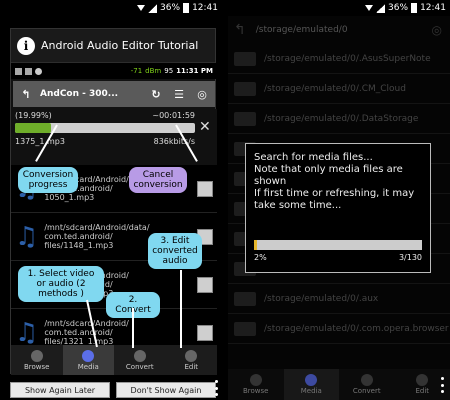 The image size is (450, 400). What do you see at coordinates (48, 180) in the screenshot?
I see `callout-conversion-progress: Conversion progress` at bounding box center [48, 180].